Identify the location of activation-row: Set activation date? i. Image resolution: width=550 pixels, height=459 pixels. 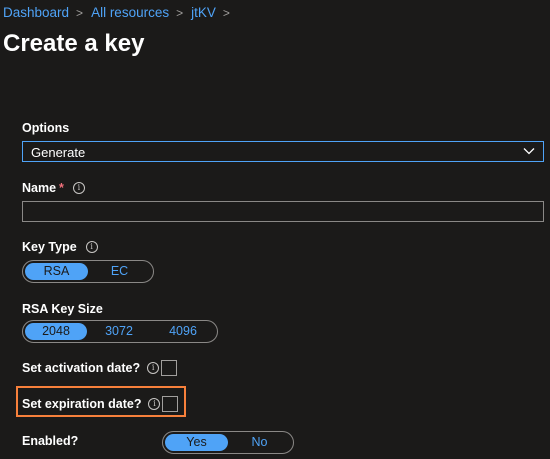
(100, 368).